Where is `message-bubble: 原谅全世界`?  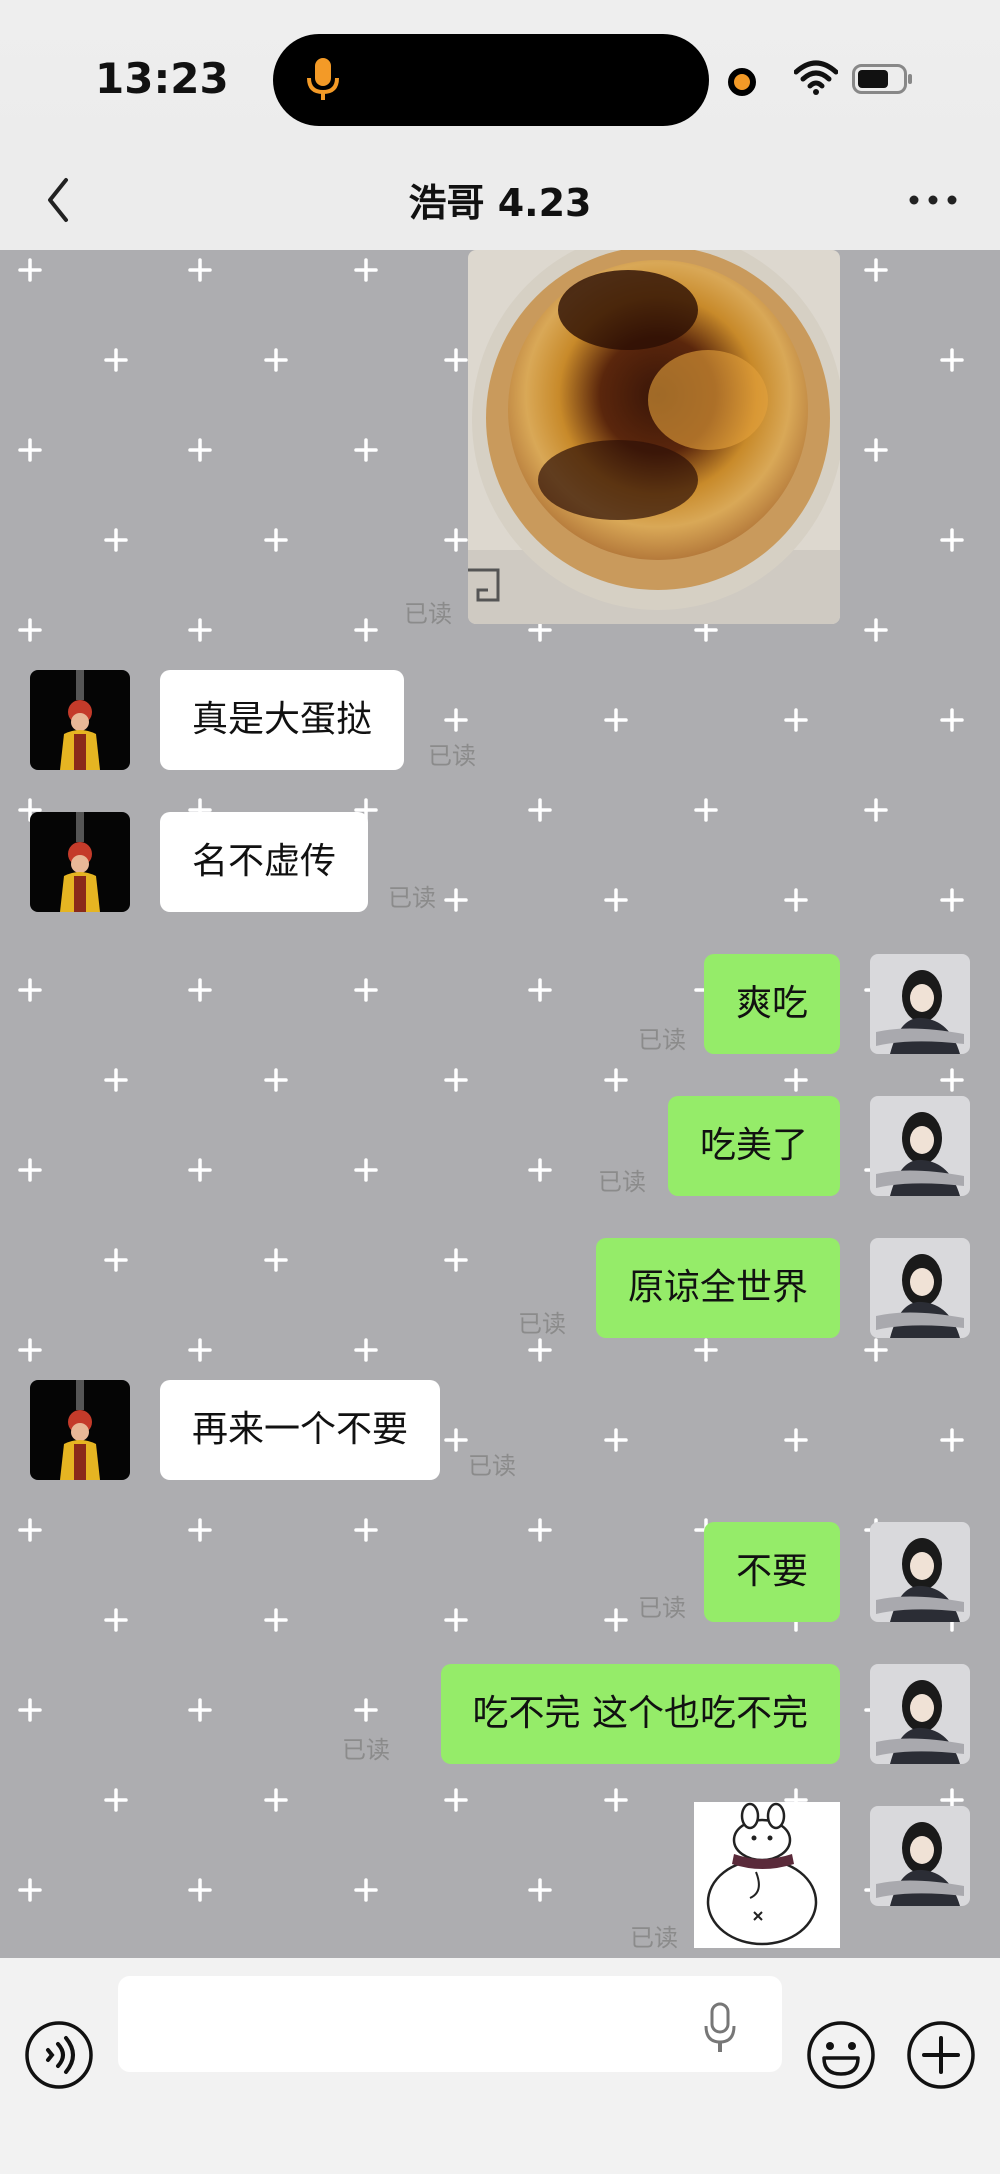
message-bubble: 原谅全世界 is located at coordinates (717, 1288).